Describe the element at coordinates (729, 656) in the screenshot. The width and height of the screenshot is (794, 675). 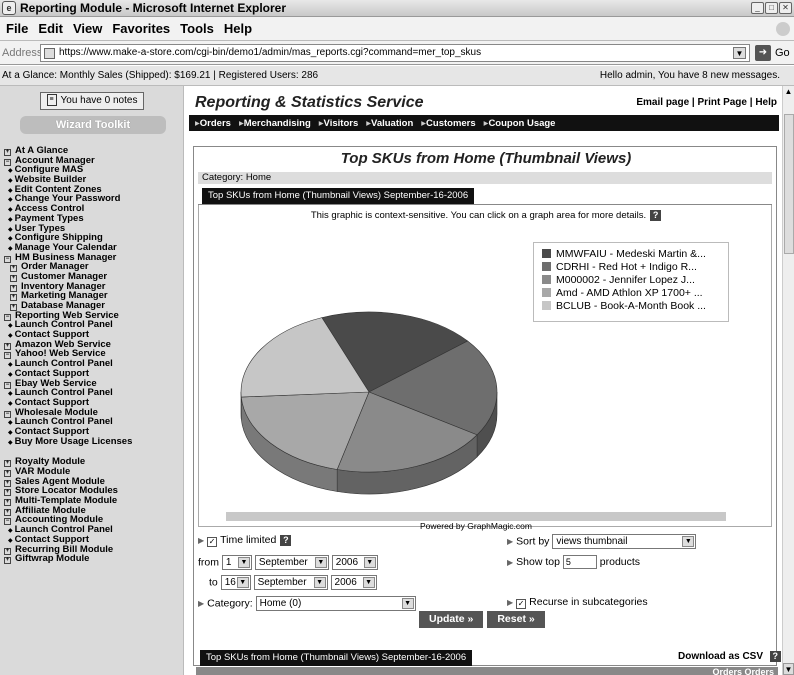
I see `download-csv-link: Download as CSV ?` at that location.